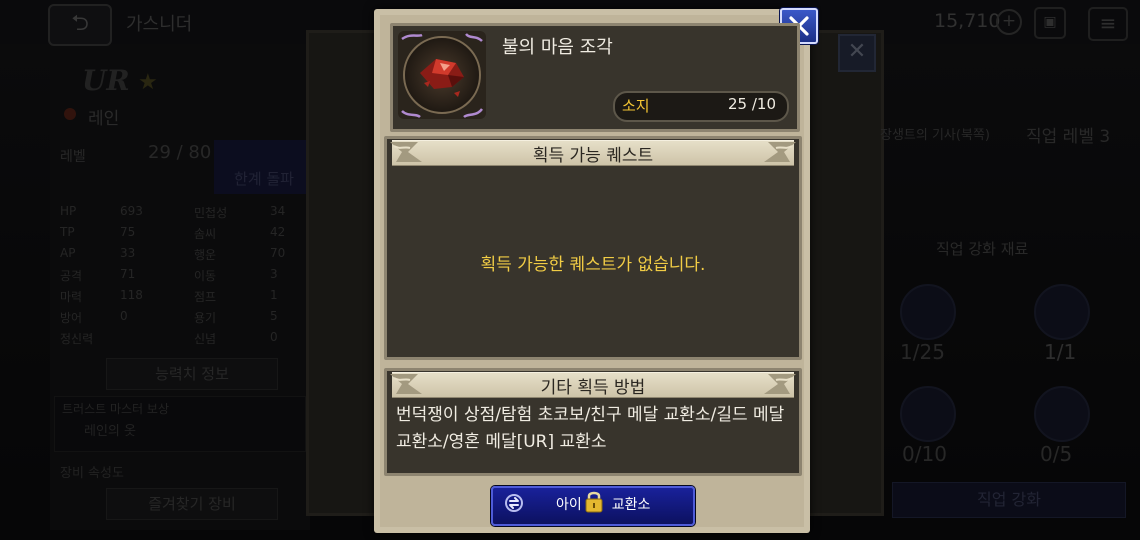 The image size is (1140, 540). What do you see at coordinates (92, 473) in the screenshot?
I see `equip-set-label: 장비 속성도` at bounding box center [92, 473].